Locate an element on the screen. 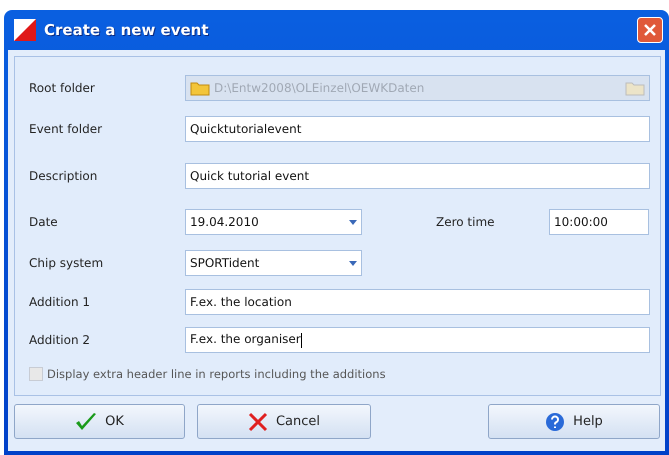 The height and width of the screenshot is (455, 669). date-field: 19.04.2010 is located at coordinates (273, 222).